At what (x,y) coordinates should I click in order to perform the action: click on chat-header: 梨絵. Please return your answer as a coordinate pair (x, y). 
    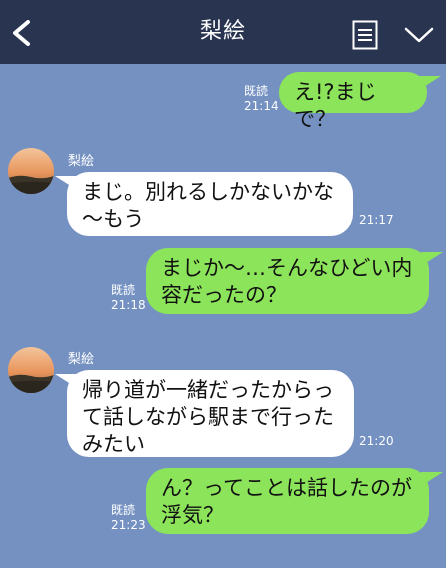
    Looking at the image, I should click on (223, 32).